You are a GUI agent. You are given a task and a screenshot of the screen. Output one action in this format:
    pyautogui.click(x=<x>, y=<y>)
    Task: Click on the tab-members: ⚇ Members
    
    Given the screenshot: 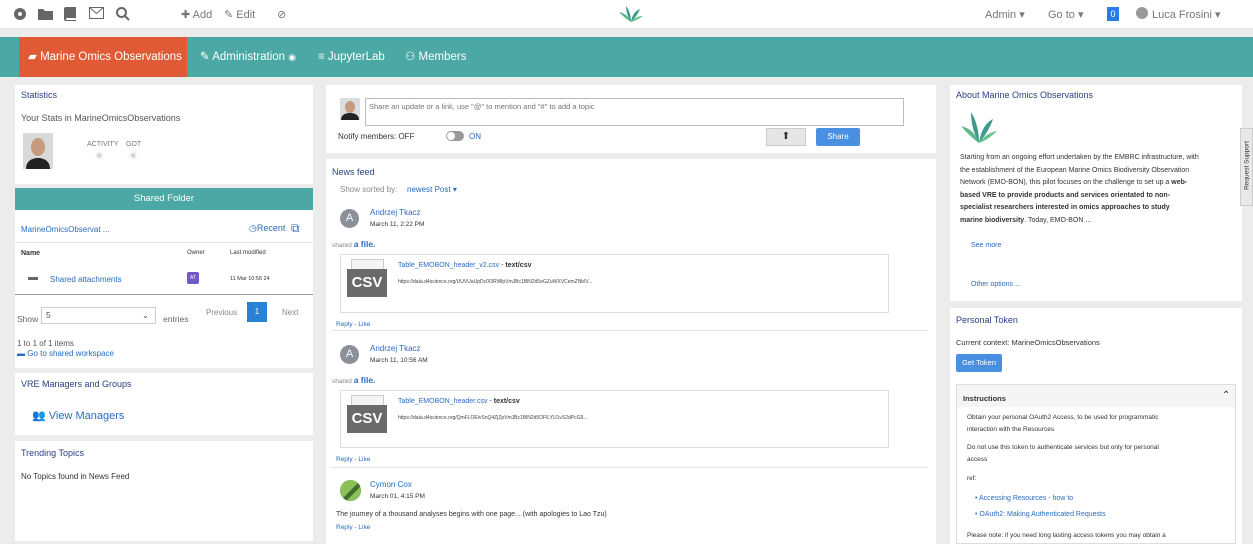 What is the action you would take?
    pyautogui.click(x=435, y=57)
    